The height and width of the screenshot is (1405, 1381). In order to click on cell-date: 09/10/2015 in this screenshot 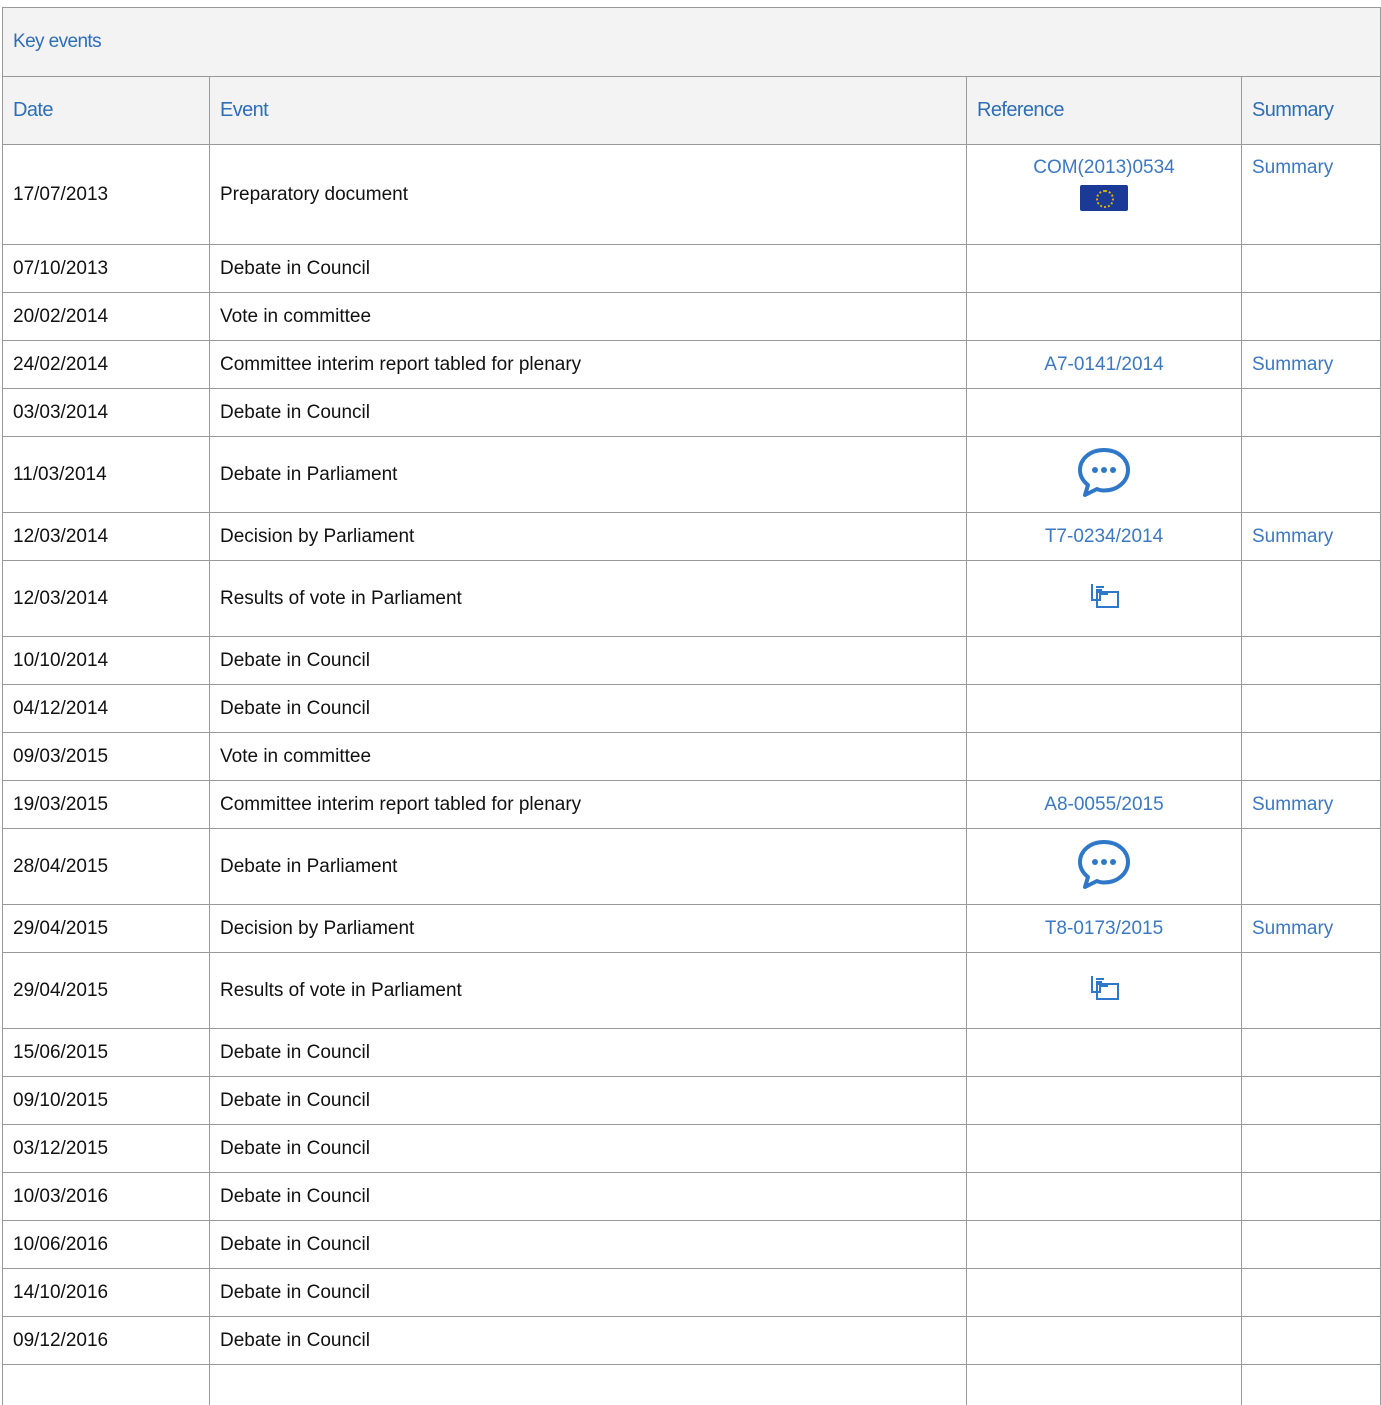, I will do `click(106, 1101)`.